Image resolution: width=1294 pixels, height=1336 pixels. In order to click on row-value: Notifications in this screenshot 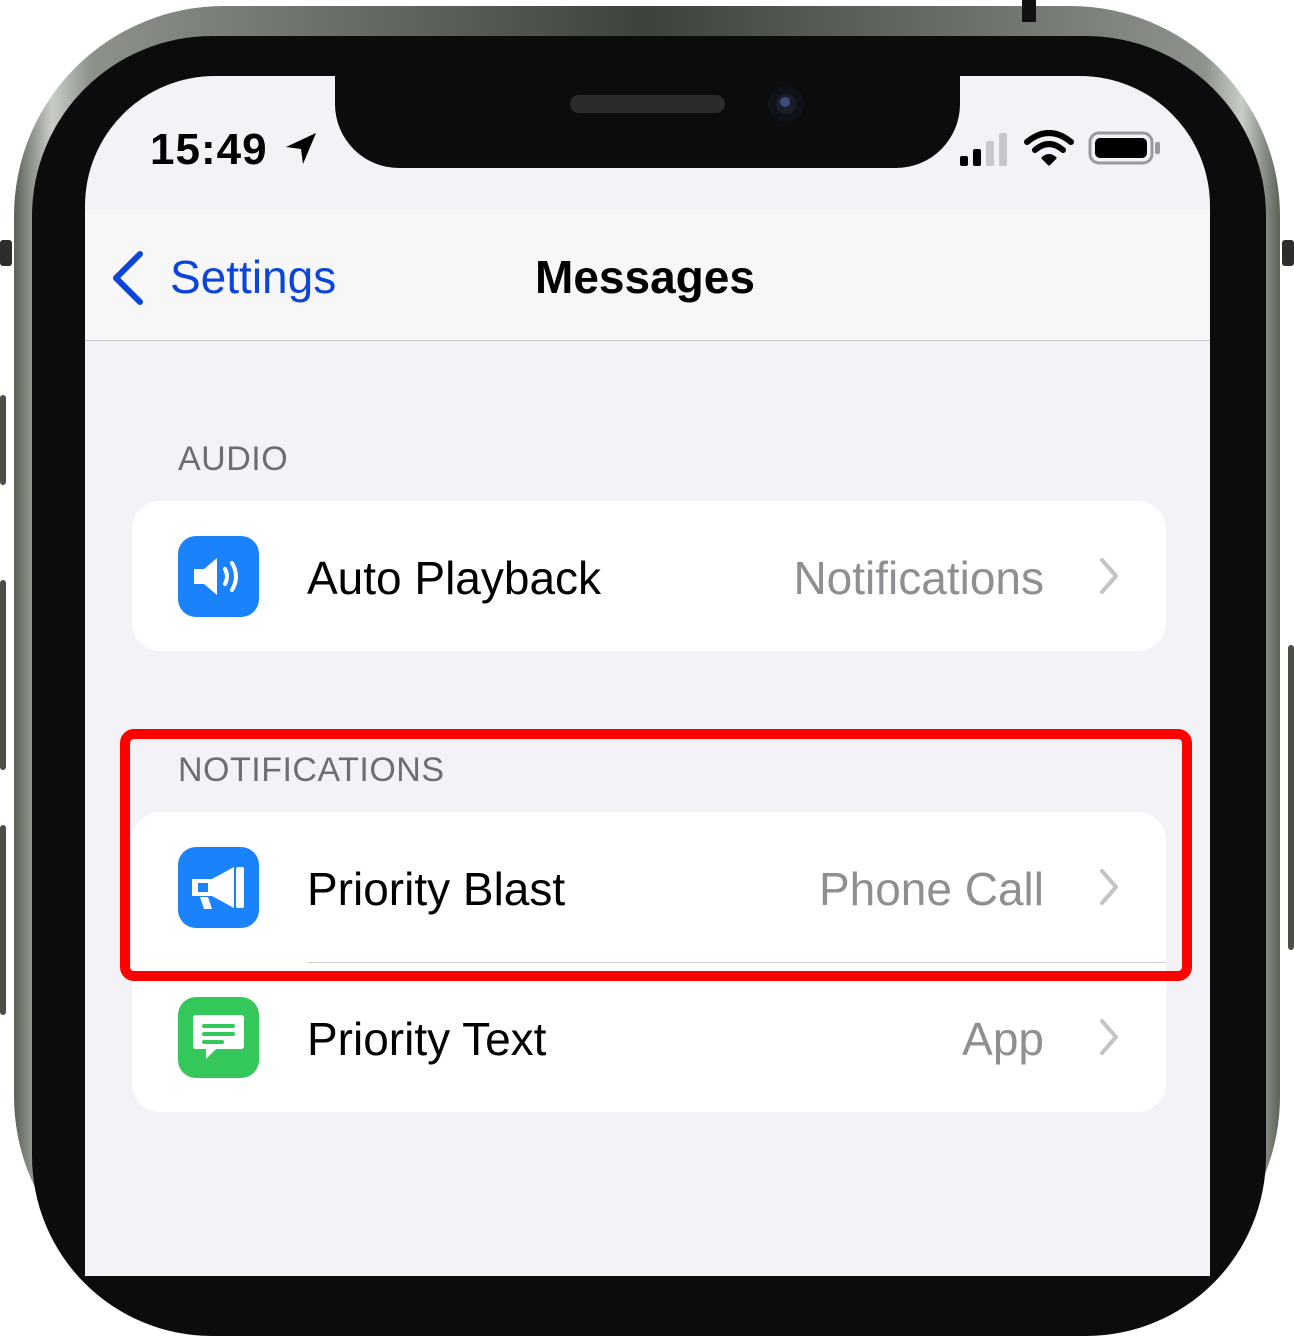, I will do `click(918, 578)`.